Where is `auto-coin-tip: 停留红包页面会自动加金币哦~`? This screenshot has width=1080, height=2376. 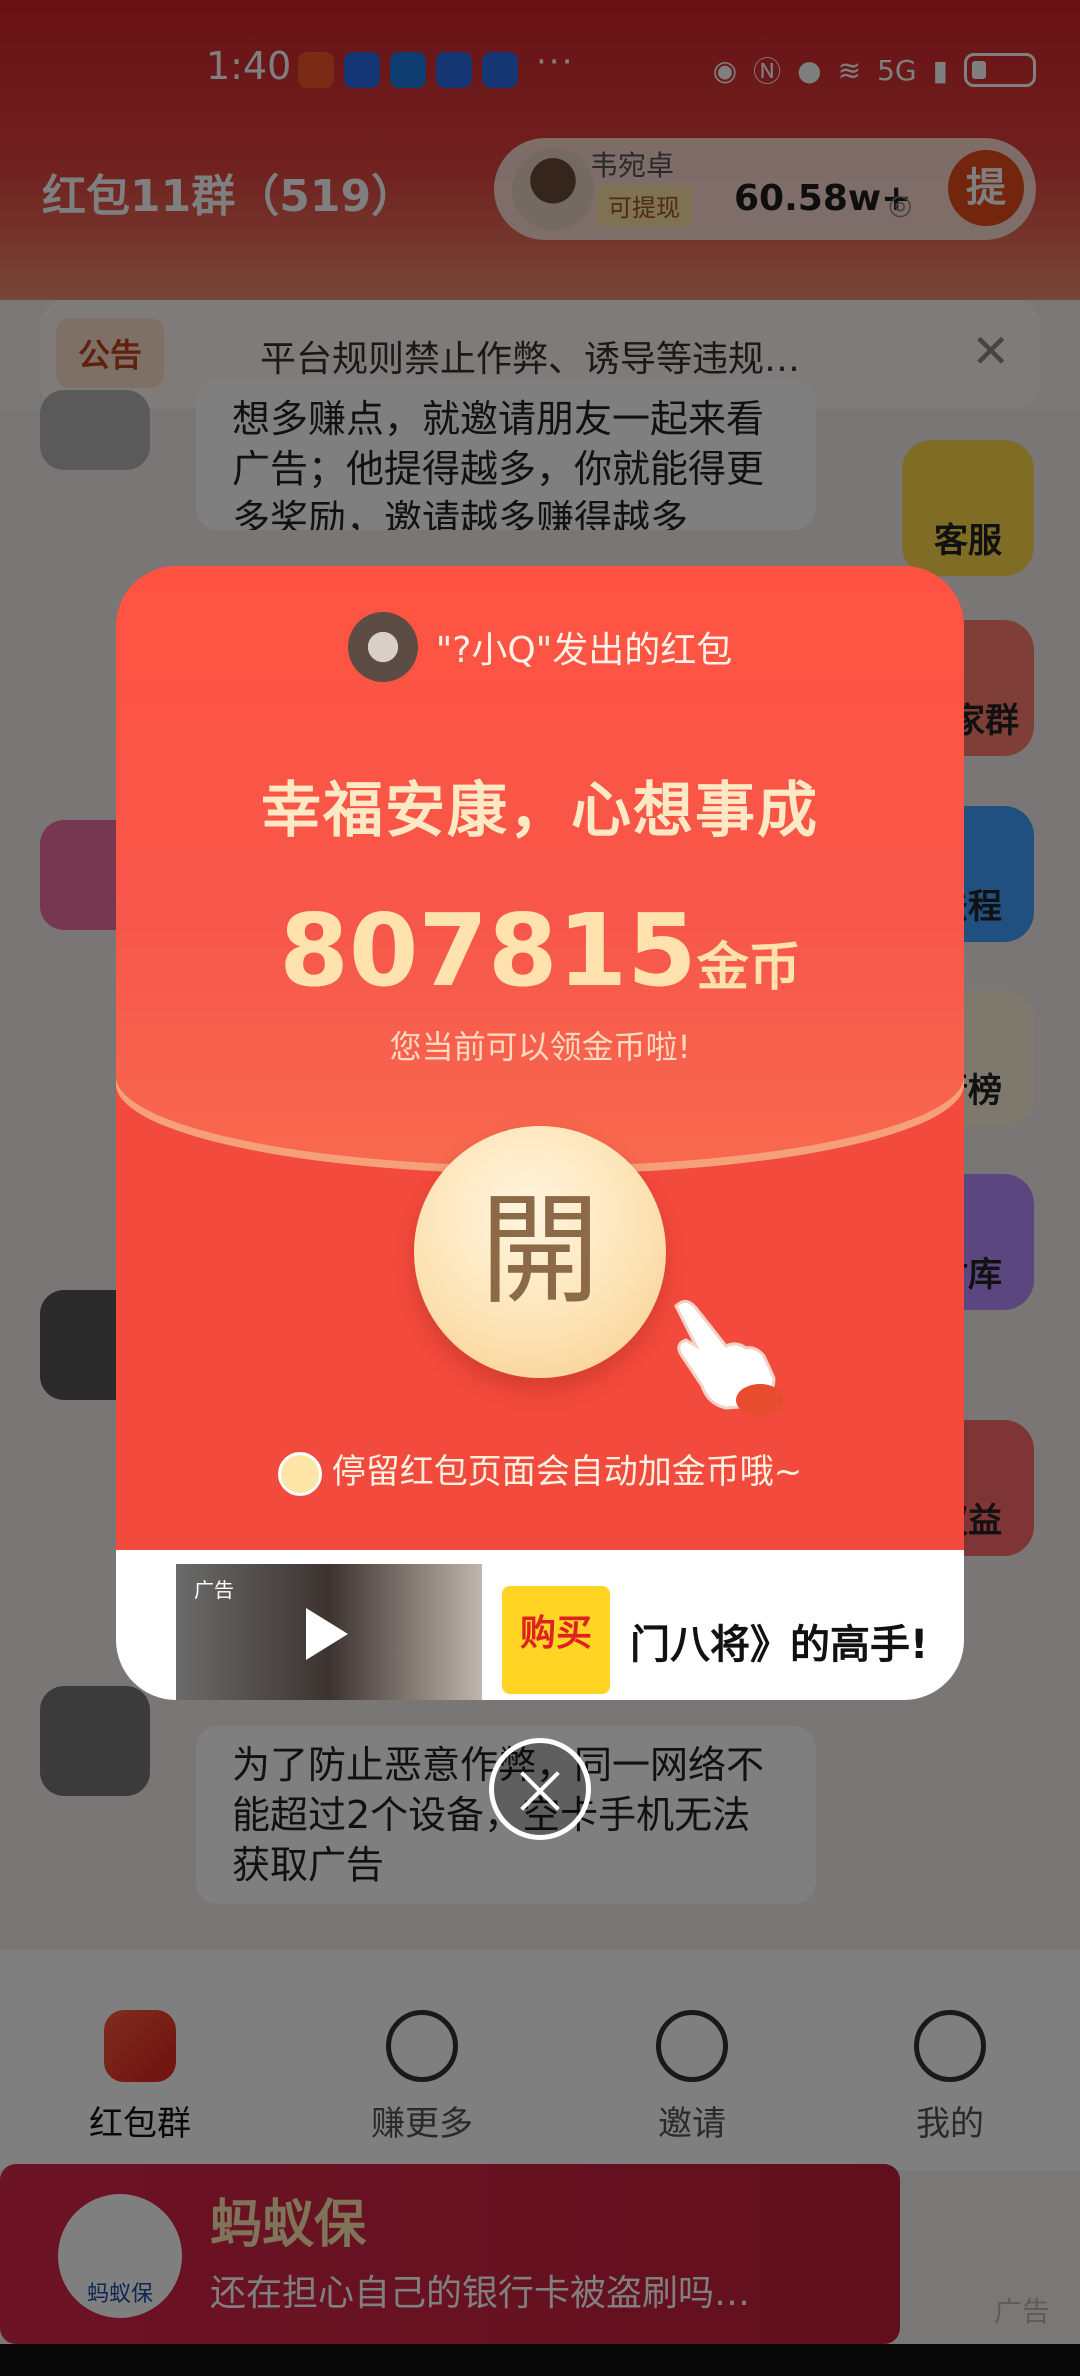
auto-coin-tip: 停留红包页面会自动加金币哦~ is located at coordinates (540, 1470).